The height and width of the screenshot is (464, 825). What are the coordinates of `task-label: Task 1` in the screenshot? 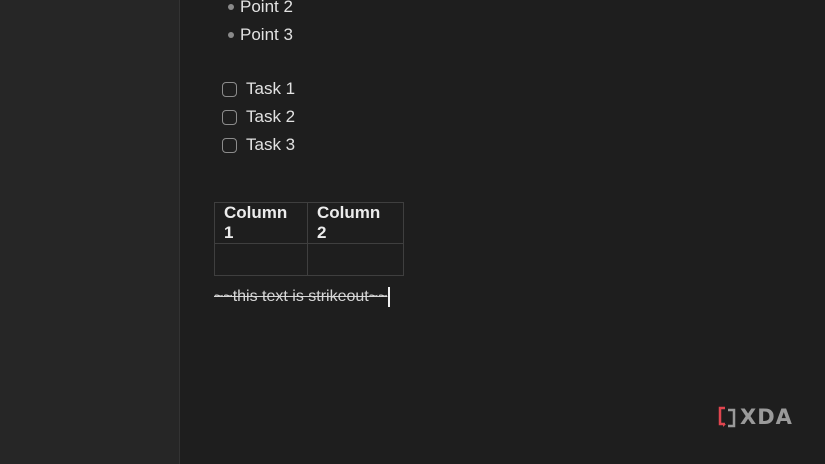 It's located at (271, 88).